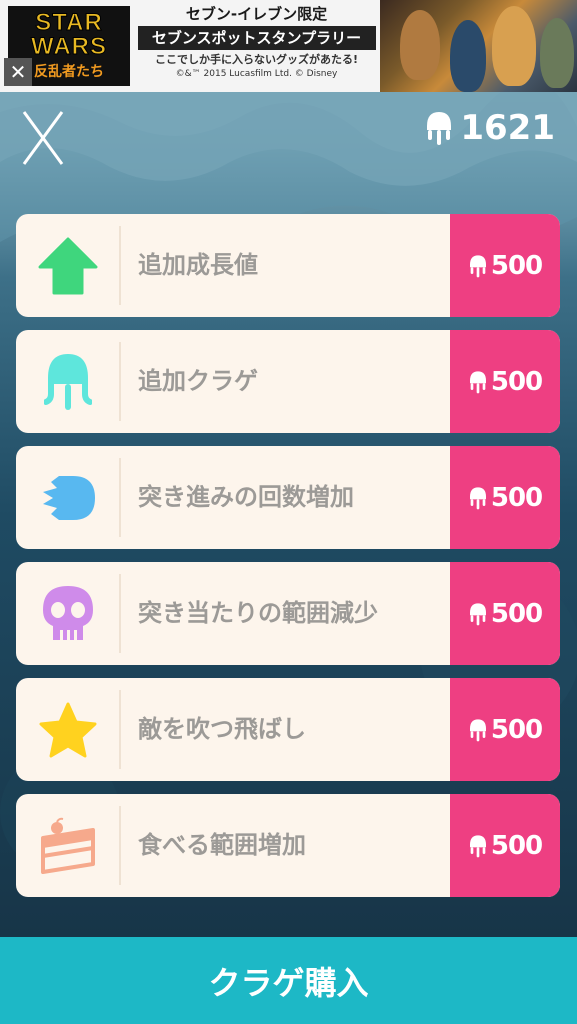 The image size is (577, 1024). I want to click on shop-item-bounce-range: 突き当たりの範囲減少 500, so click(288, 613).